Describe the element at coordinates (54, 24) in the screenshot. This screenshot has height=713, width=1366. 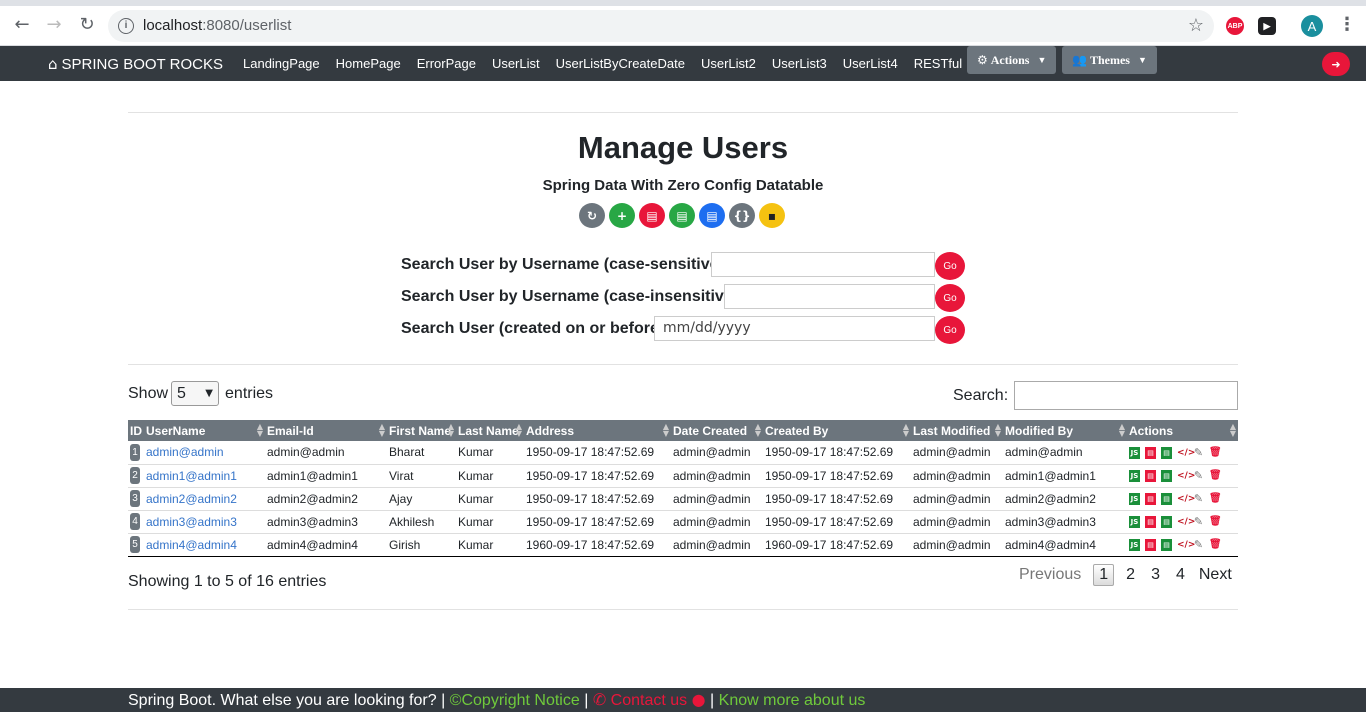
I see `forward-icon: →` at that location.